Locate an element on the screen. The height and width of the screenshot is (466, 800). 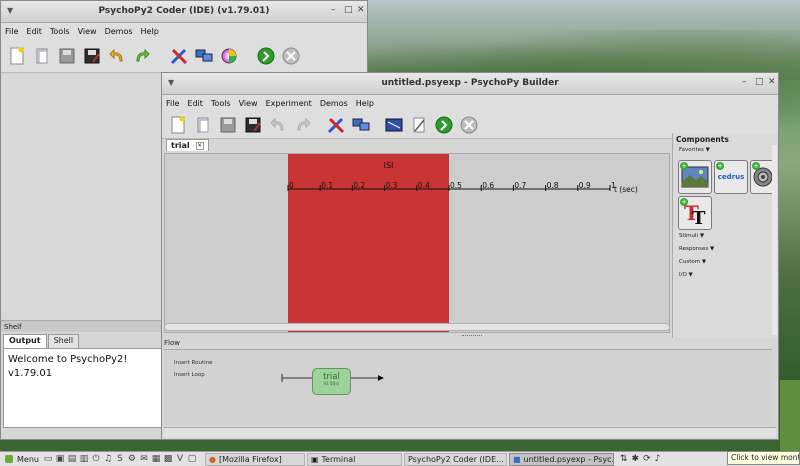
volume-icon: ♪ is located at coordinates (658, 459).